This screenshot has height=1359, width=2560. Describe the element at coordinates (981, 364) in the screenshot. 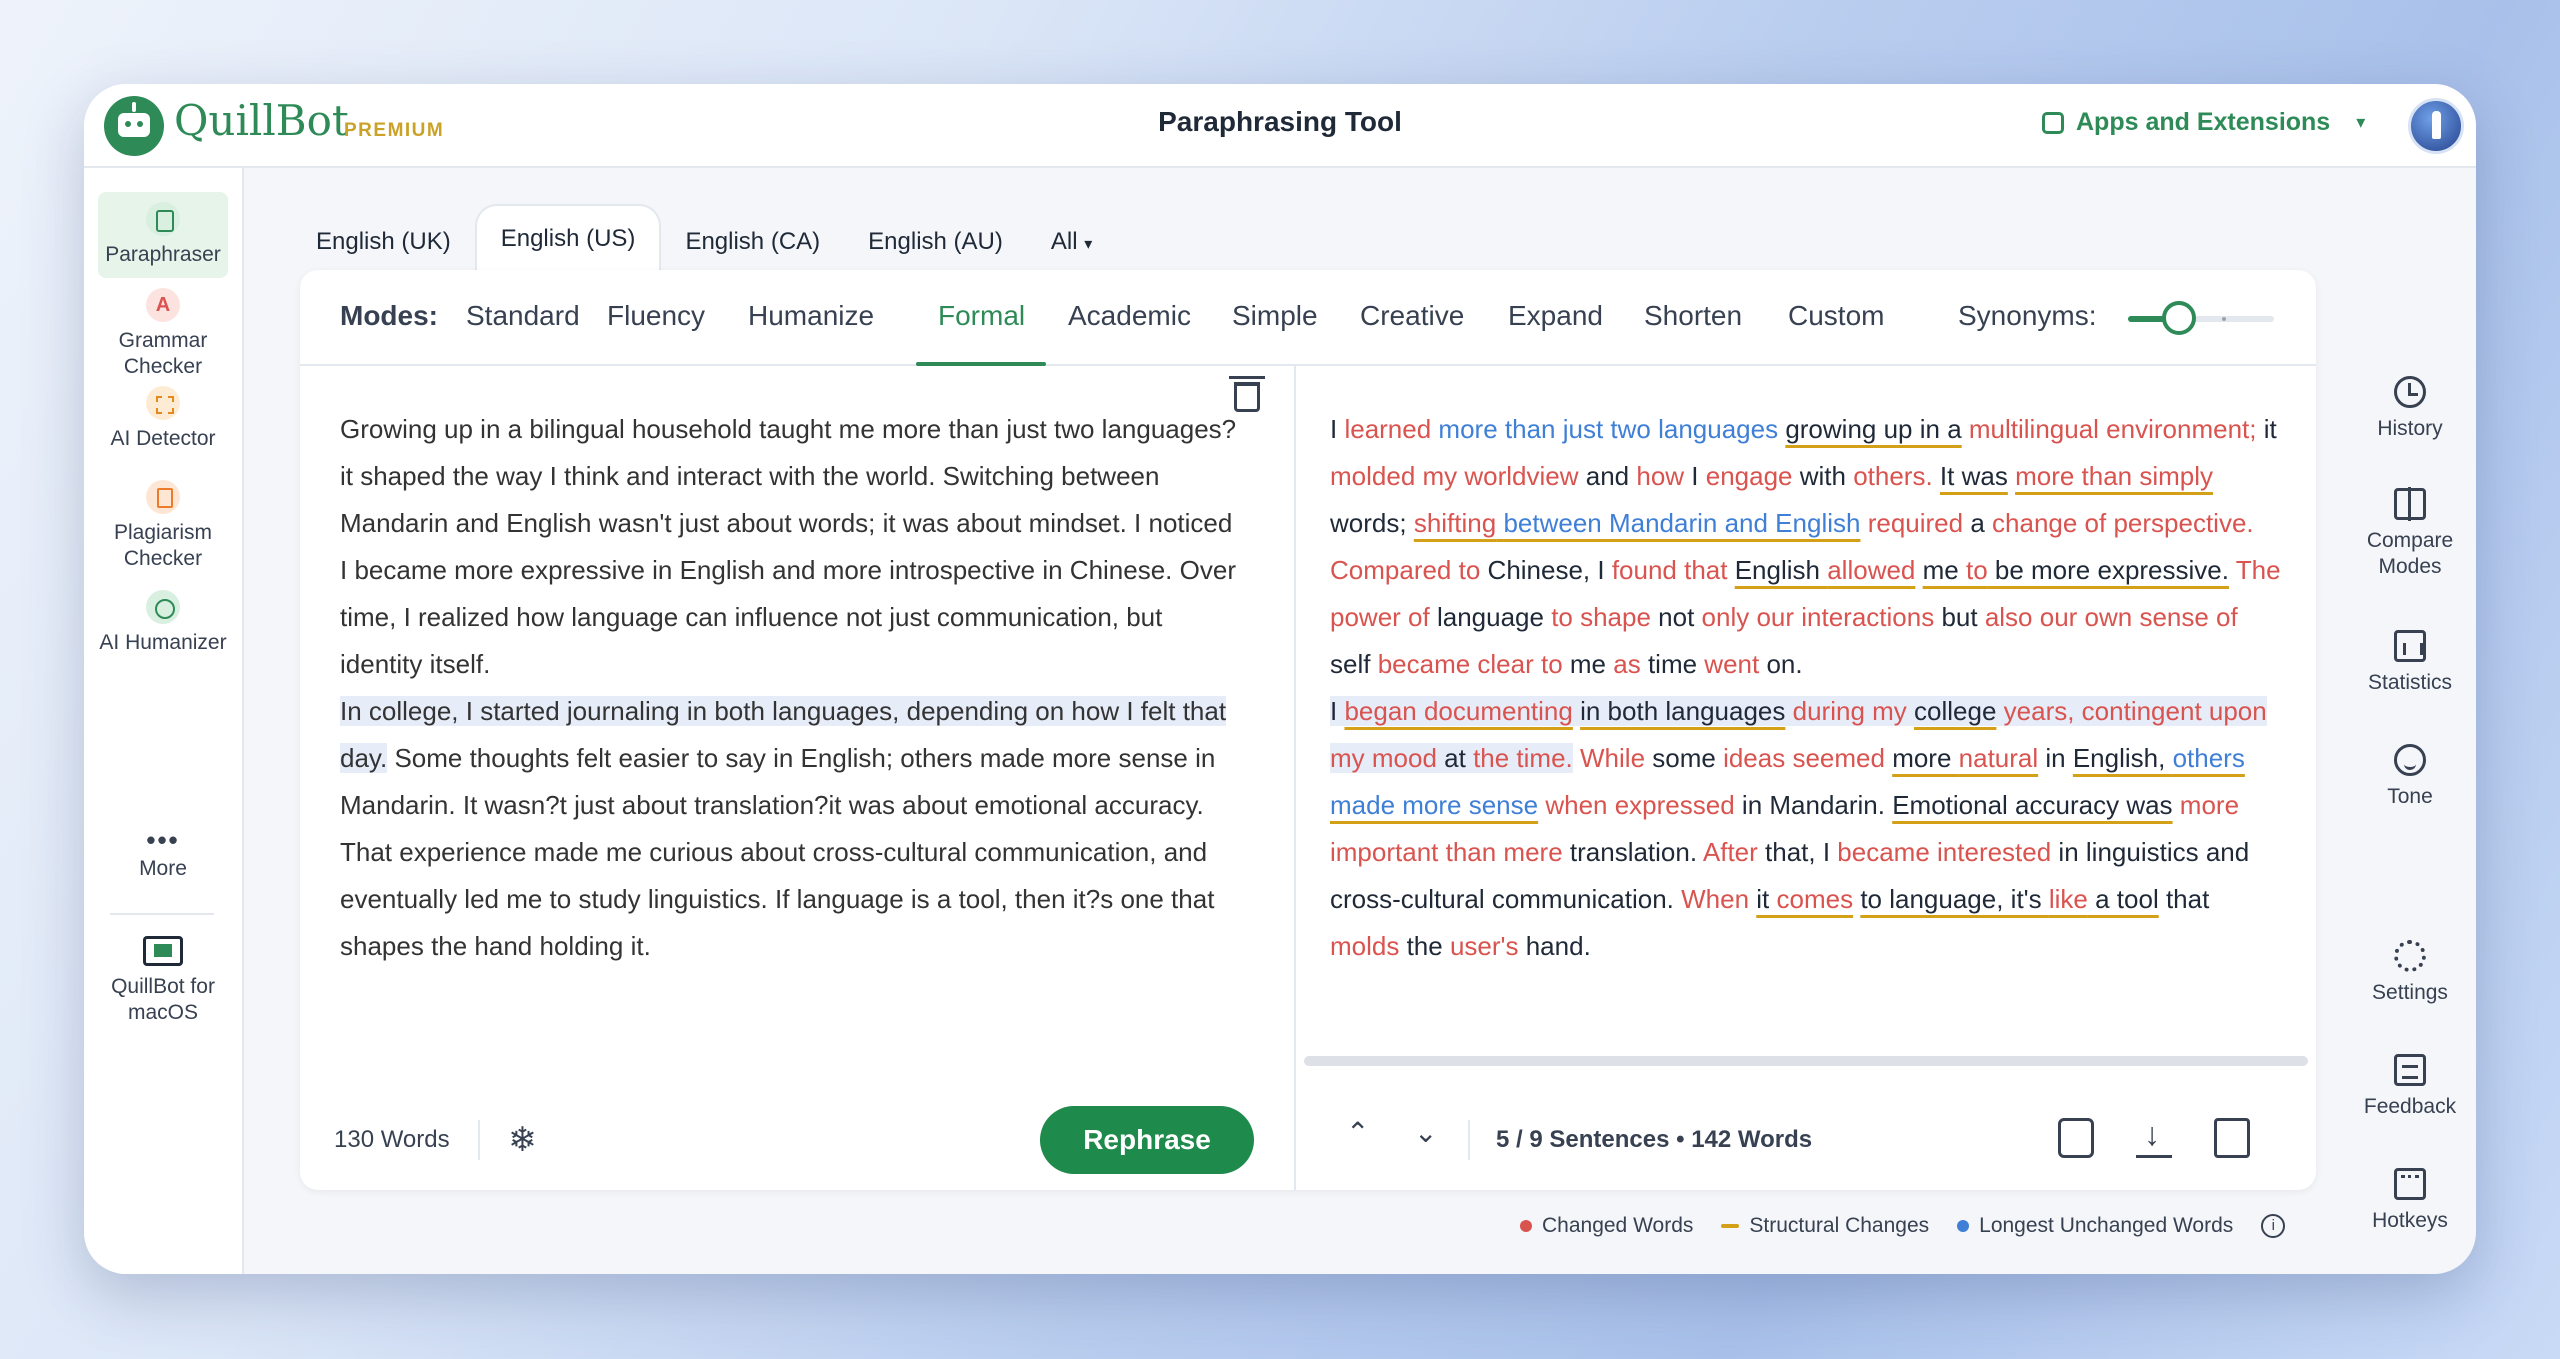

I see `active-mode-indicator` at that location.